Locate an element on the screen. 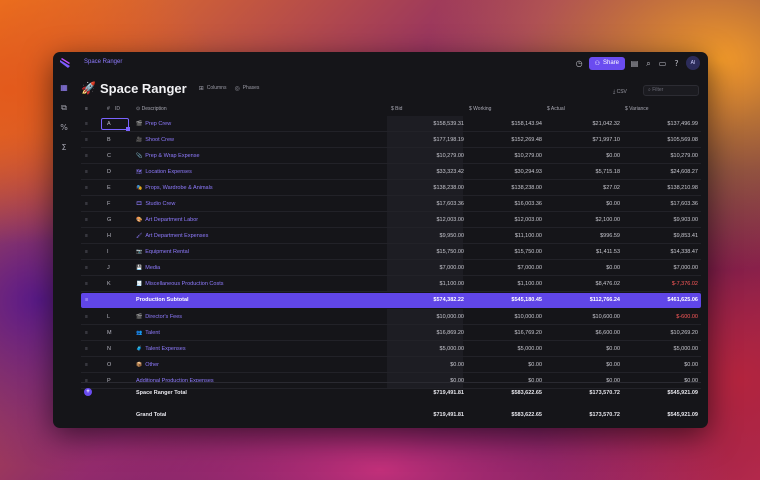  row-working: $7,000.00 is located at coordinates (530, 268).